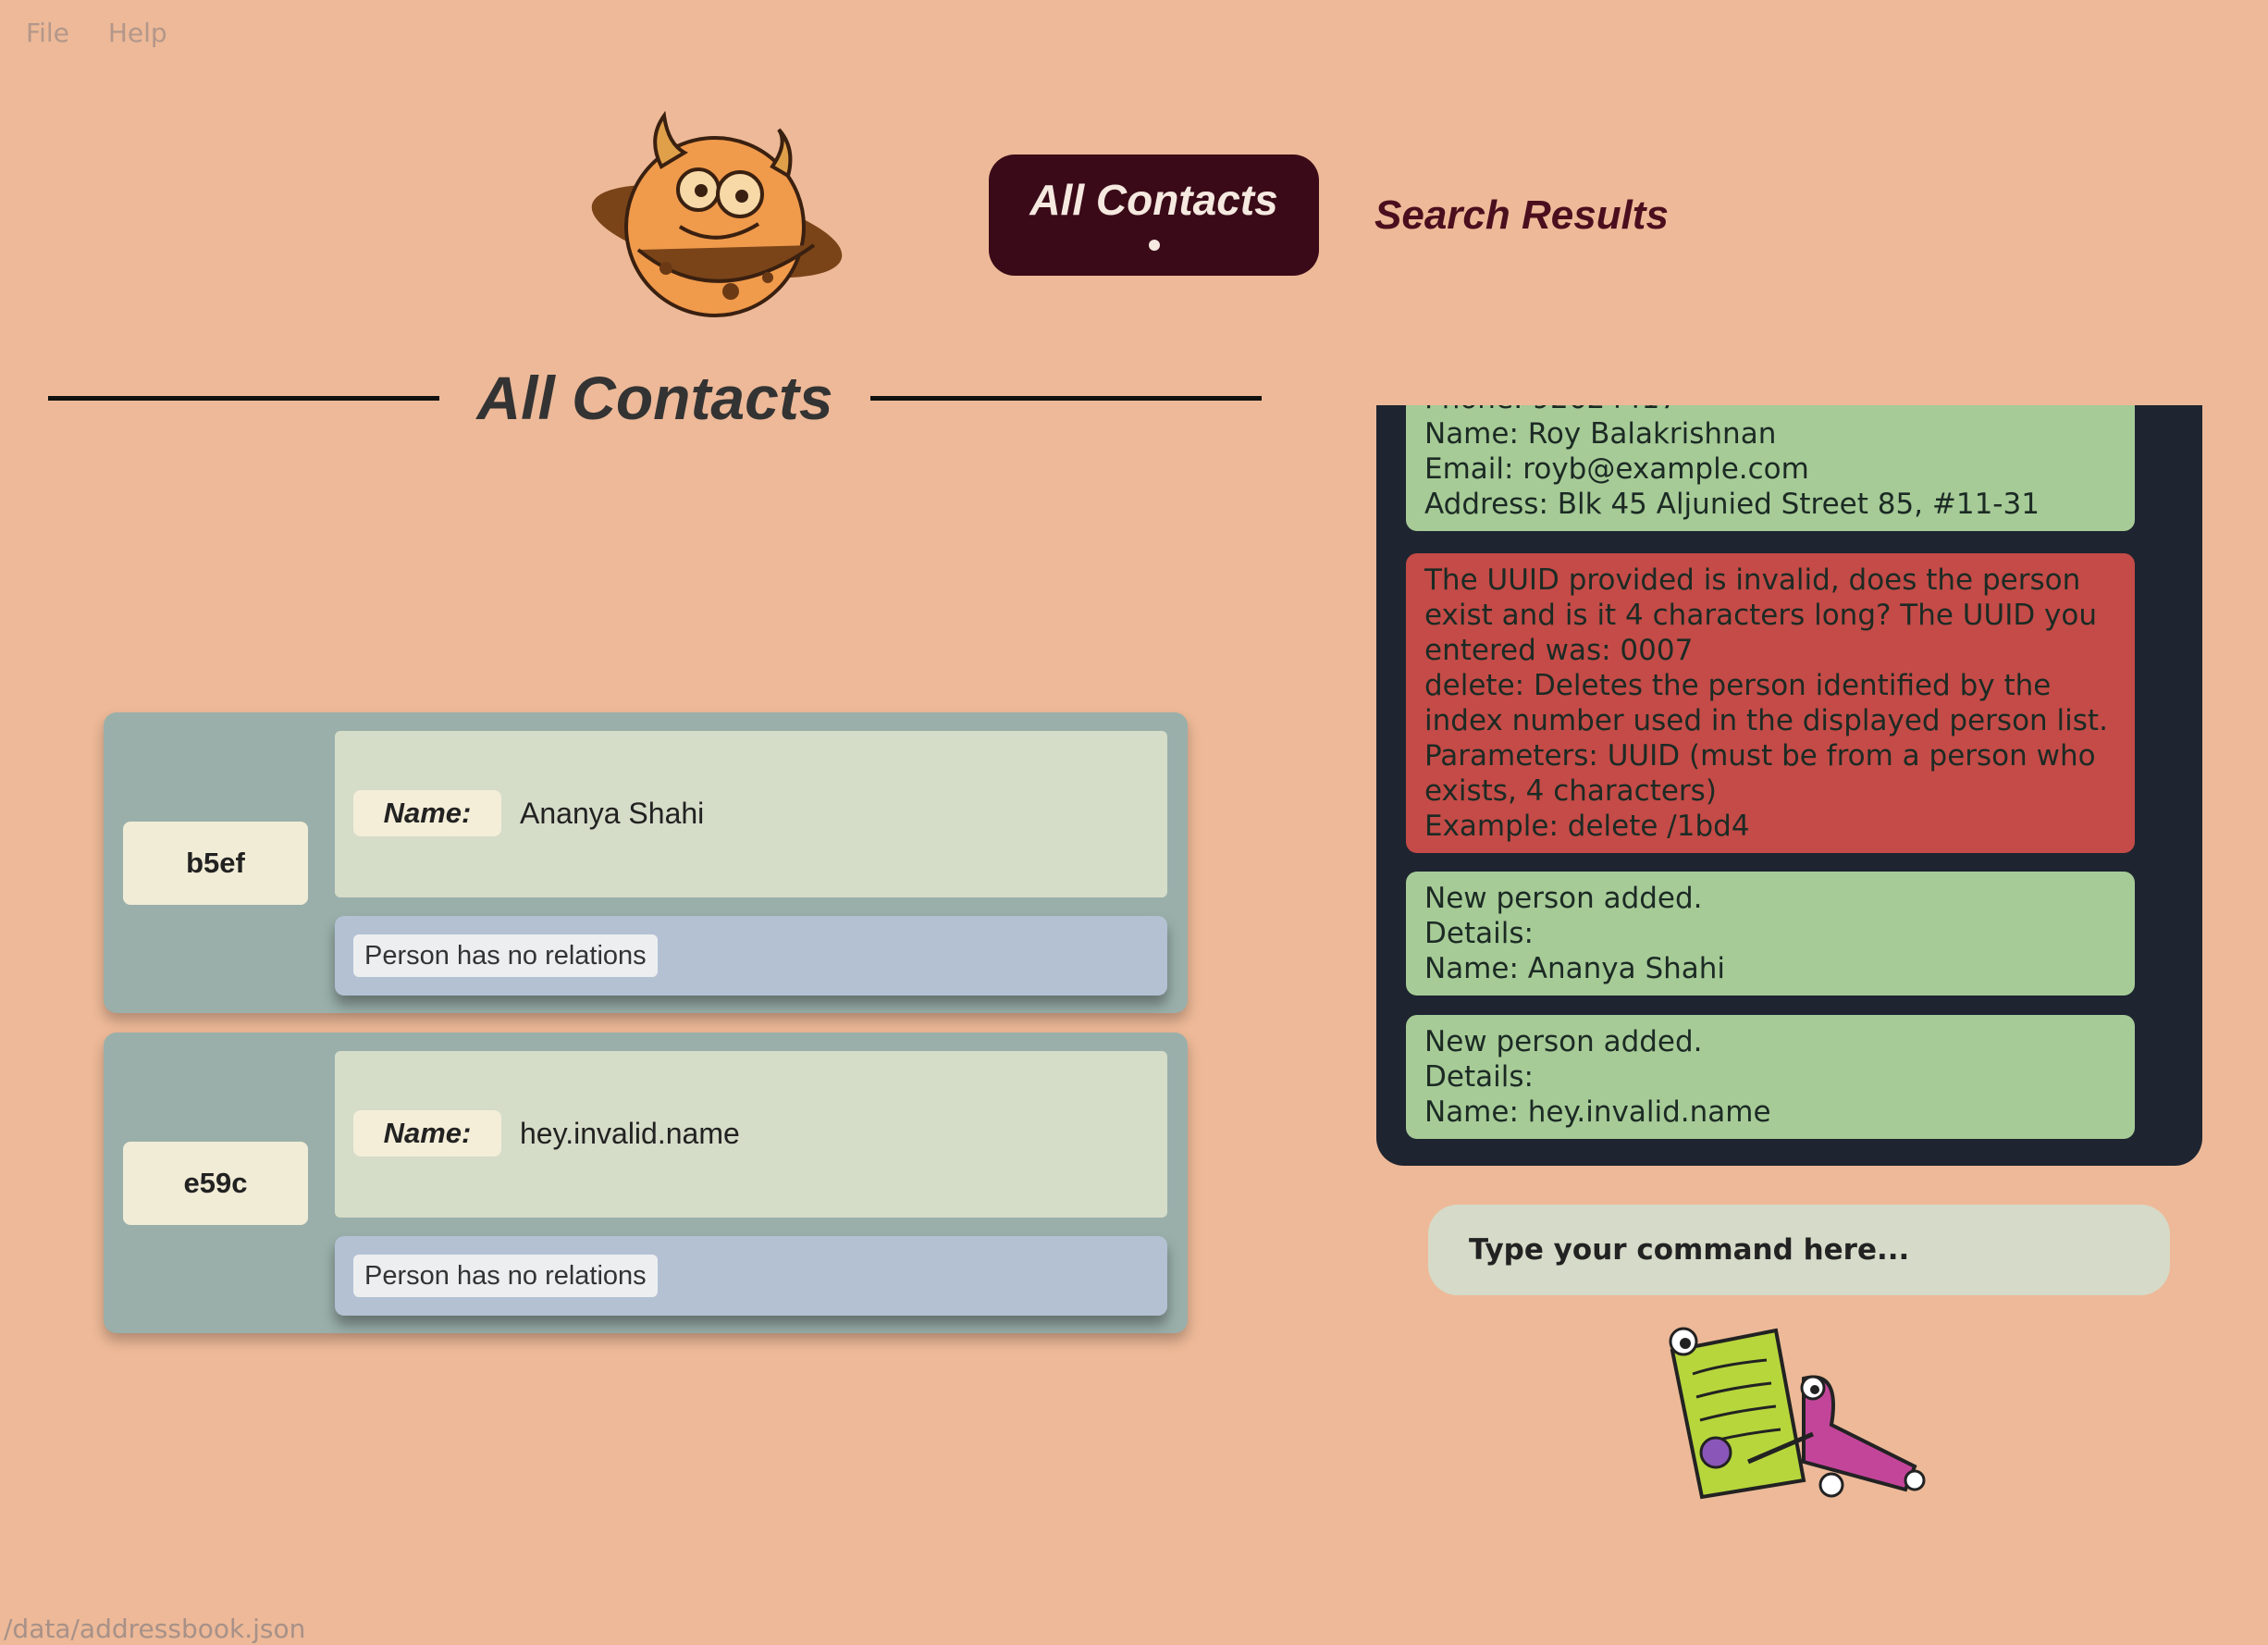  I want to click on result-line: Email: royb@example.com, so click(1617, 469).